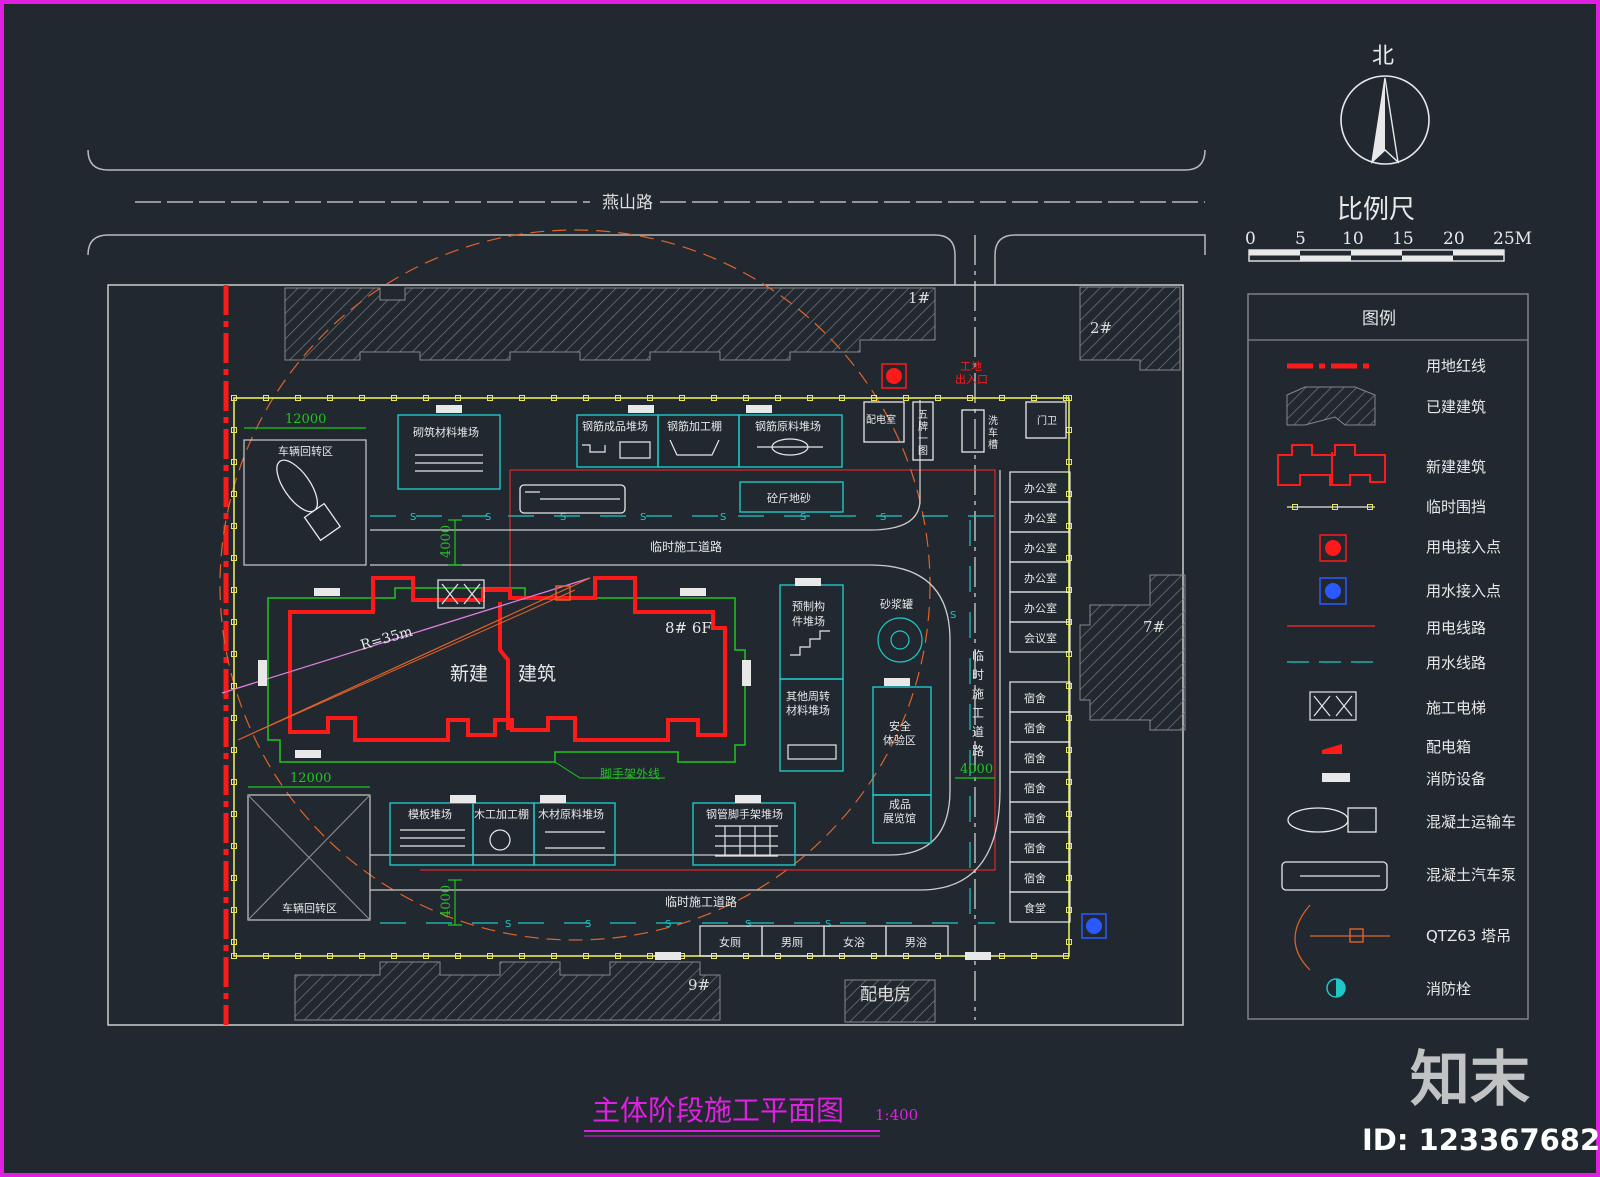  I want to click on building-2-label: 2#, so click(1101, 328).